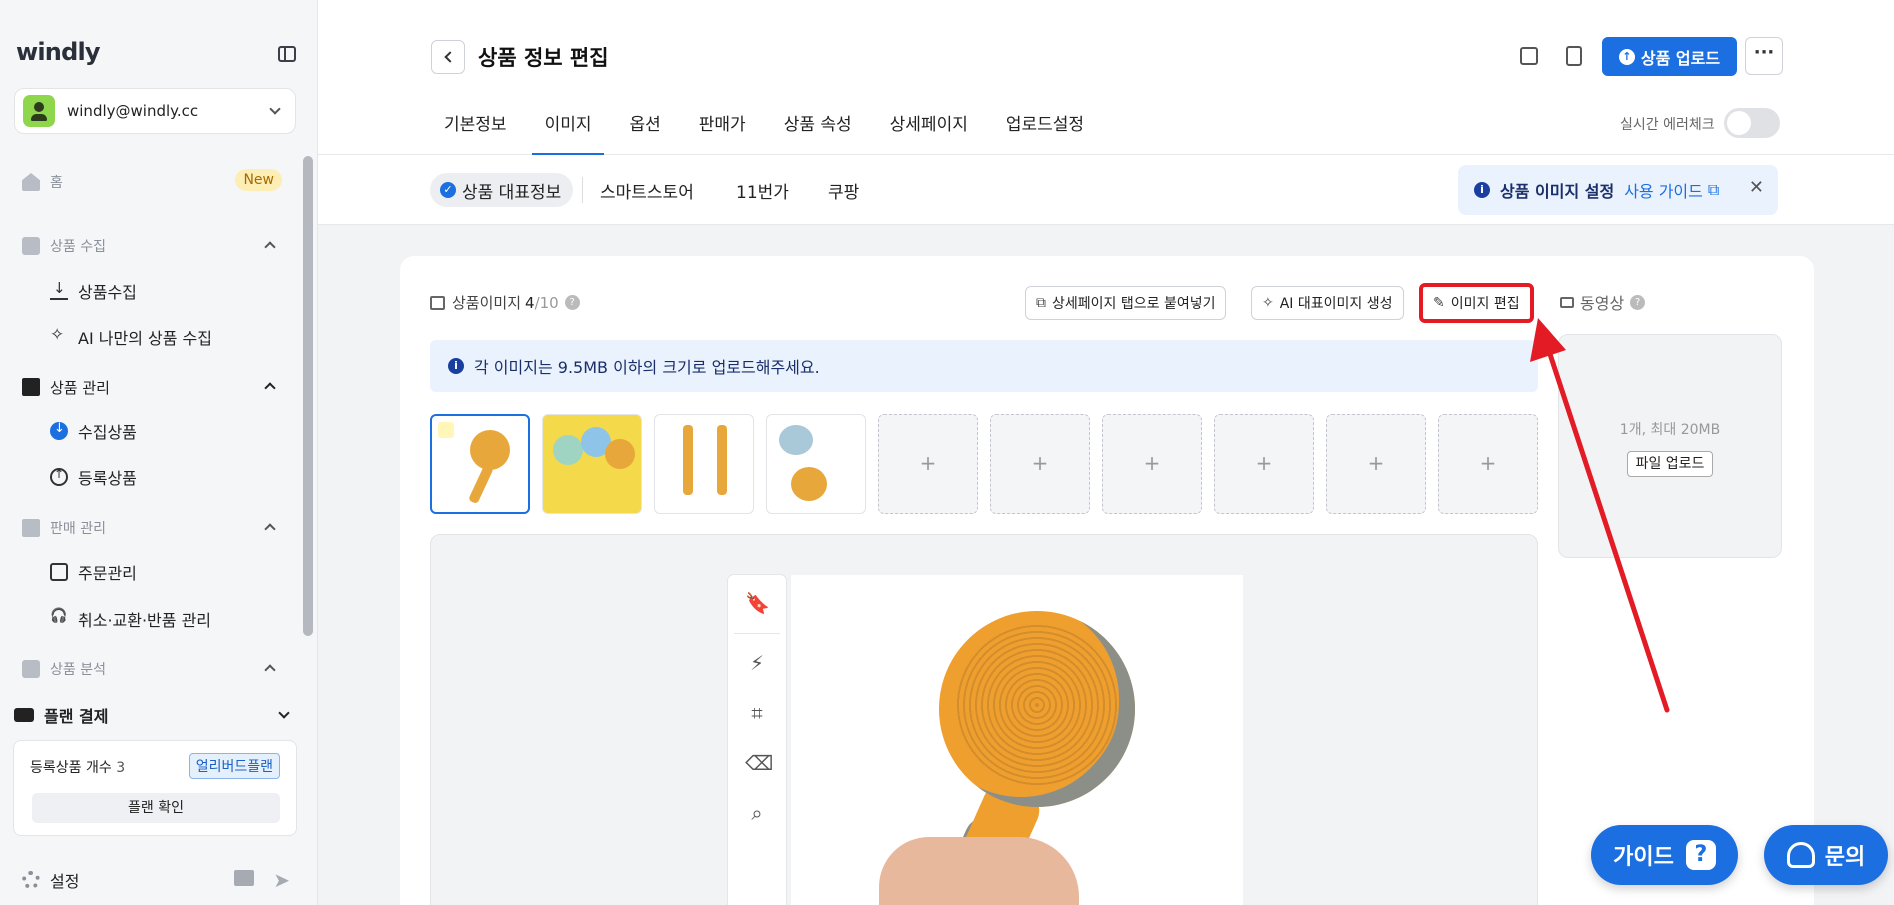 This screenshot has height=905, width=1894. What do you see at coordinates (929, 127) in the screenshot?
I see `tab-detail-page: 상세페이지` at bounding box center [929, 127].